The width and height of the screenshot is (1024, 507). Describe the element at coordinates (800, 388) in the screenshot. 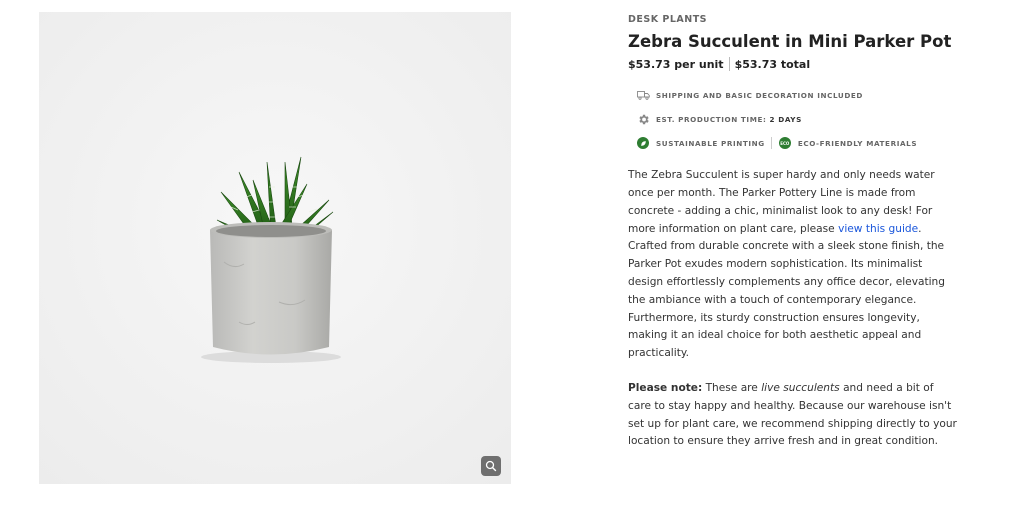

I see `note-emphasis: live succulents` at that location.